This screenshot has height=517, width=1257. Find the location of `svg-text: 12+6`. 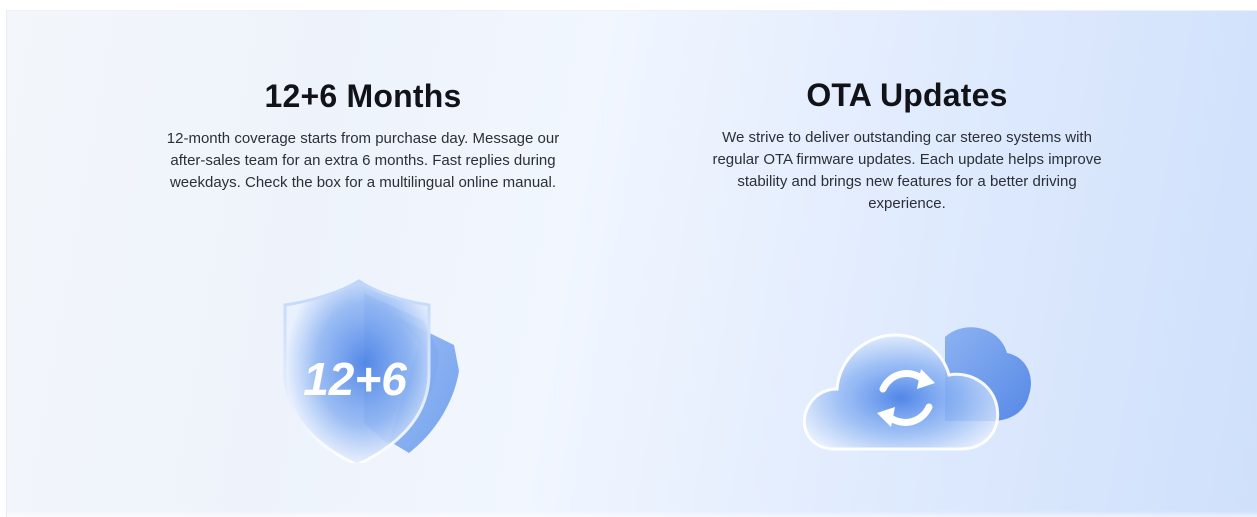

svg-text: 12+6 is located at coordinates (355, 379).